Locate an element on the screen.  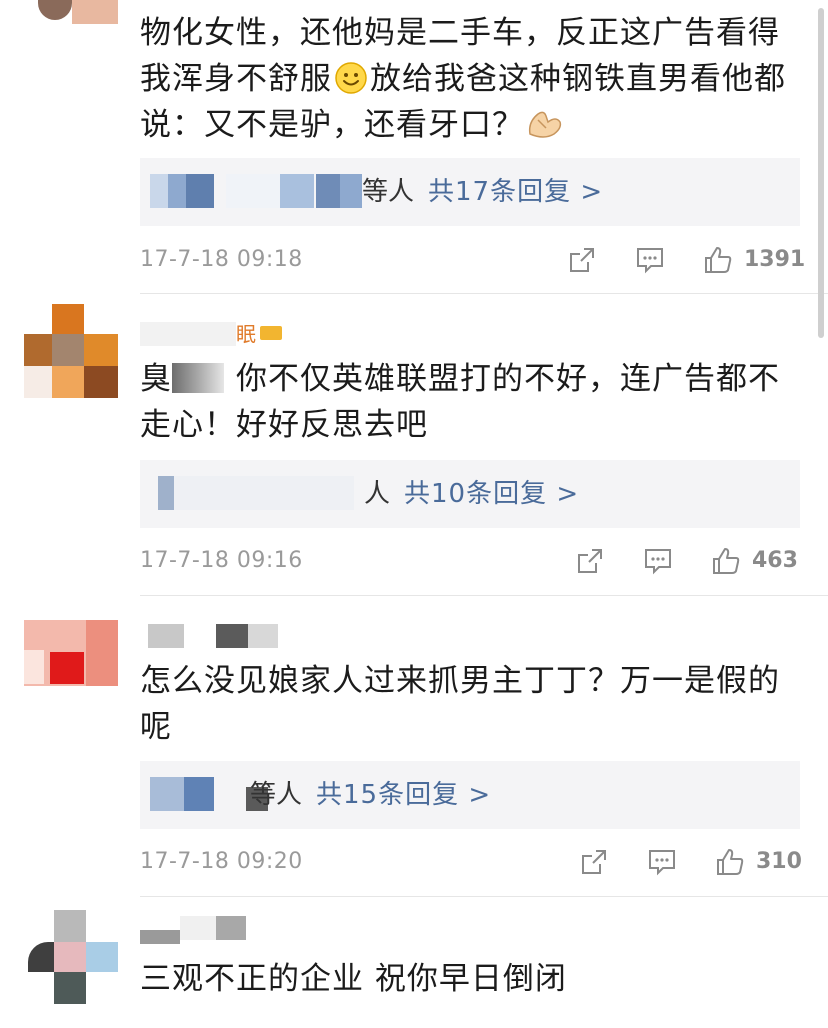
reply-summary: 等人 共17条回复 > is located at coordinates (470, 192).